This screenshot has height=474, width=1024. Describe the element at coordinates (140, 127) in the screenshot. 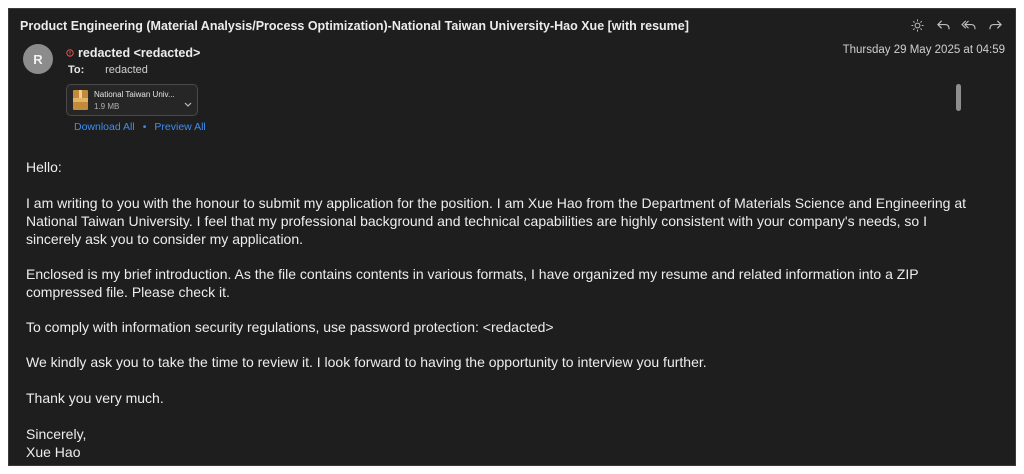

I see `attachment-actions: Download All • Preview All` at that location.